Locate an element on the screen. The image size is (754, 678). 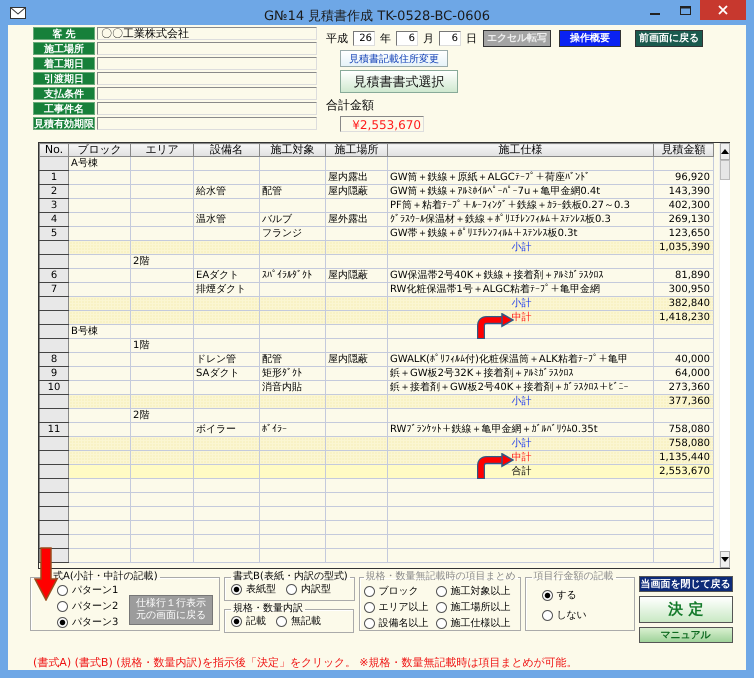
group-label: 規格・数量内訳 is located at coordinates (268, 609).